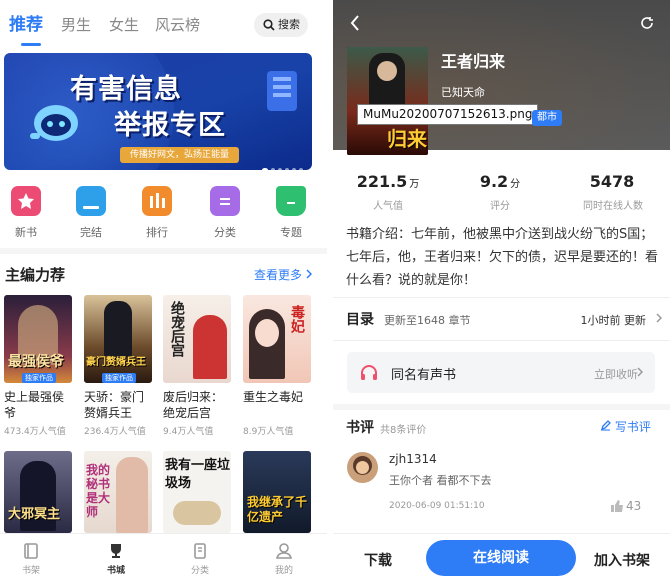 The image size is (670, 583). I want to click on category-new-books: 新书, so click(27, 213).